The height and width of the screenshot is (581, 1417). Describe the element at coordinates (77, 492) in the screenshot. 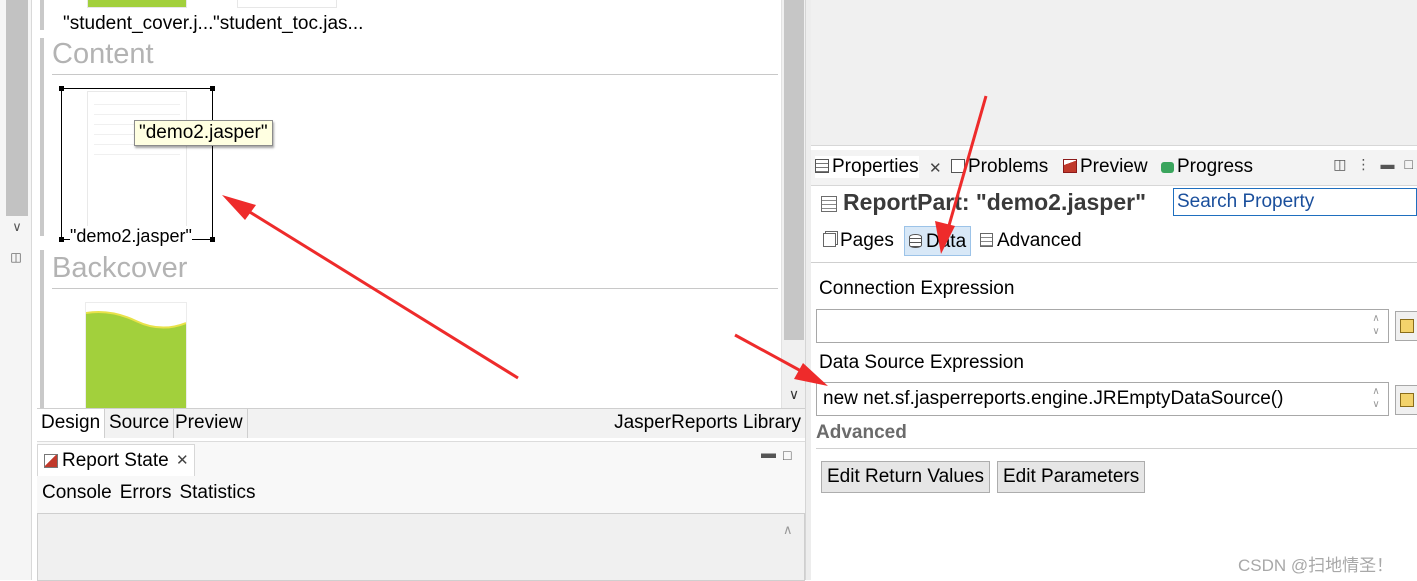

I see `console-tab: Console` at that location.